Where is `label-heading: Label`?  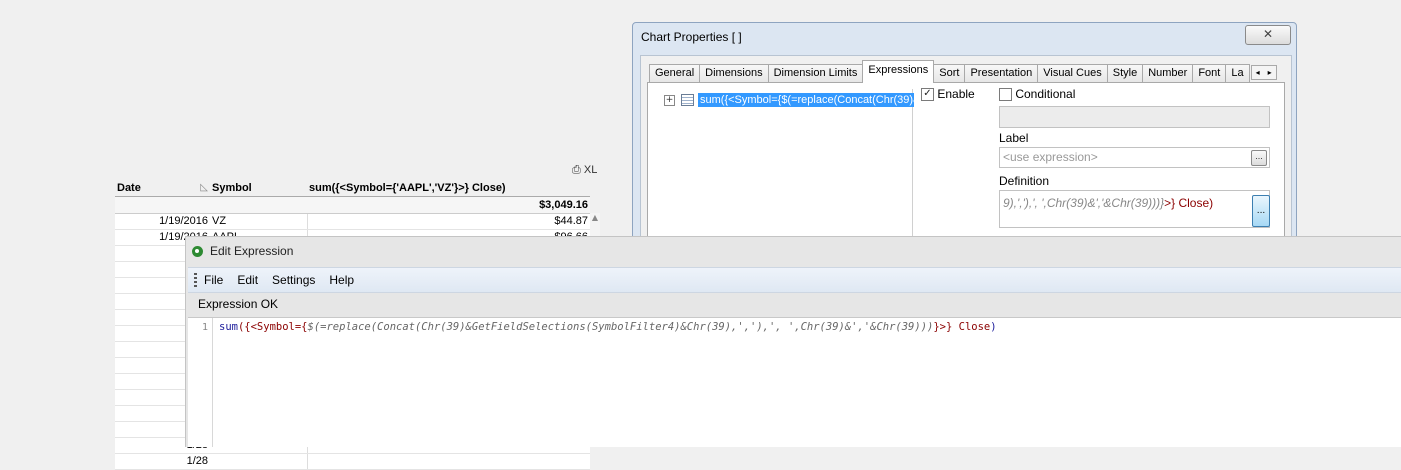
label-heading: Label is located at coordinates (1014, 138).